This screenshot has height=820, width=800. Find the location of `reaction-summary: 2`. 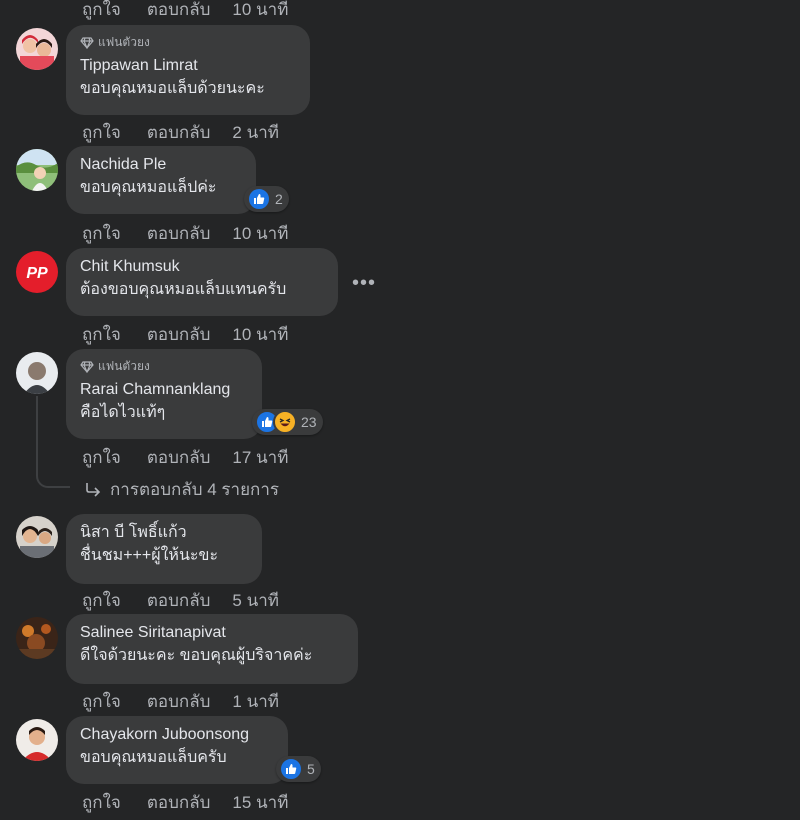

reaction-summary: 2 is located at coordinates (266, 199).